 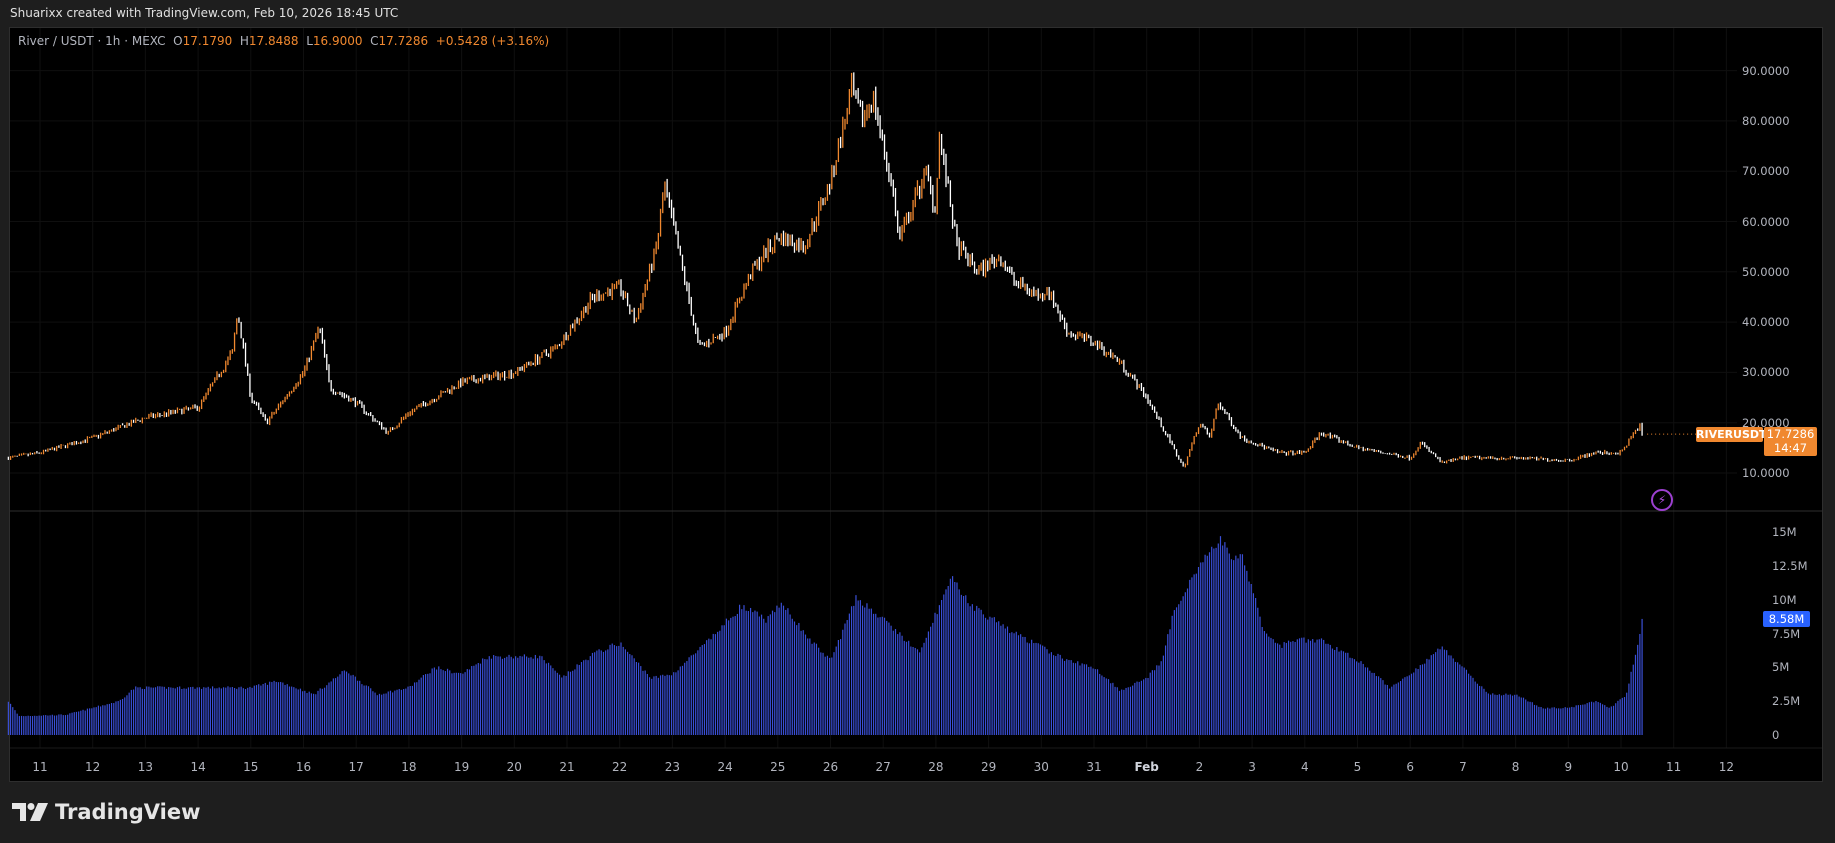 I want to click on time-tick-label: 9, so click(x=1568, y=767).